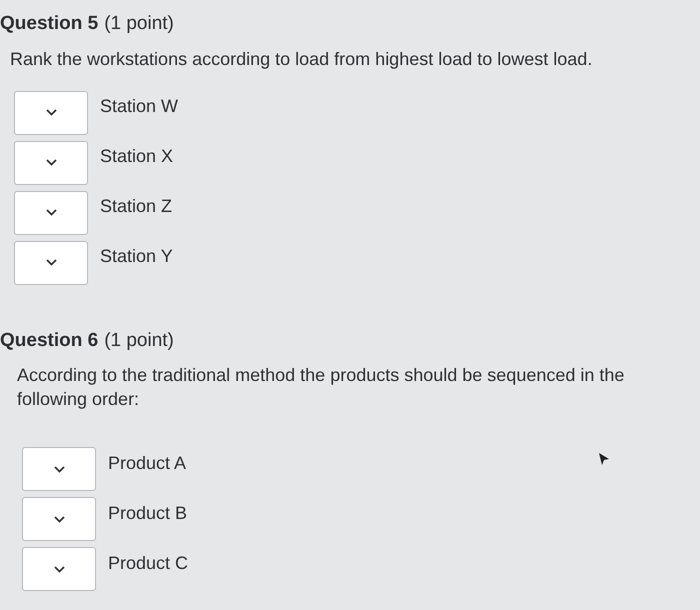 The height and width of the screenshot is (610, 700). Describe the element at coordinates (147, 463) in the screenshot. I see `option-label: Product A` at that location.